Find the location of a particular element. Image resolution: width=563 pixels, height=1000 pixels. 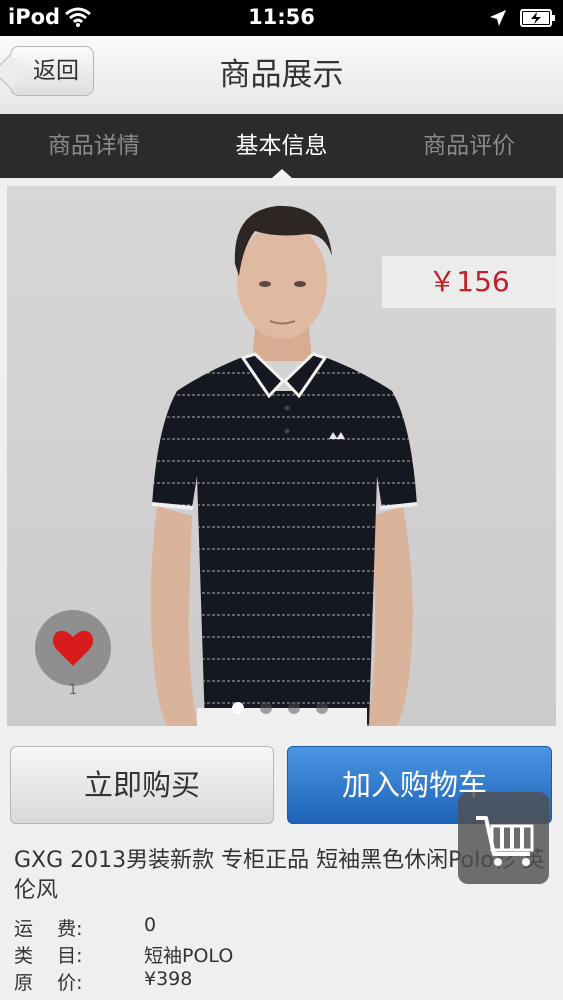

info-value: ¥398 is located at coordinates (168, 979).